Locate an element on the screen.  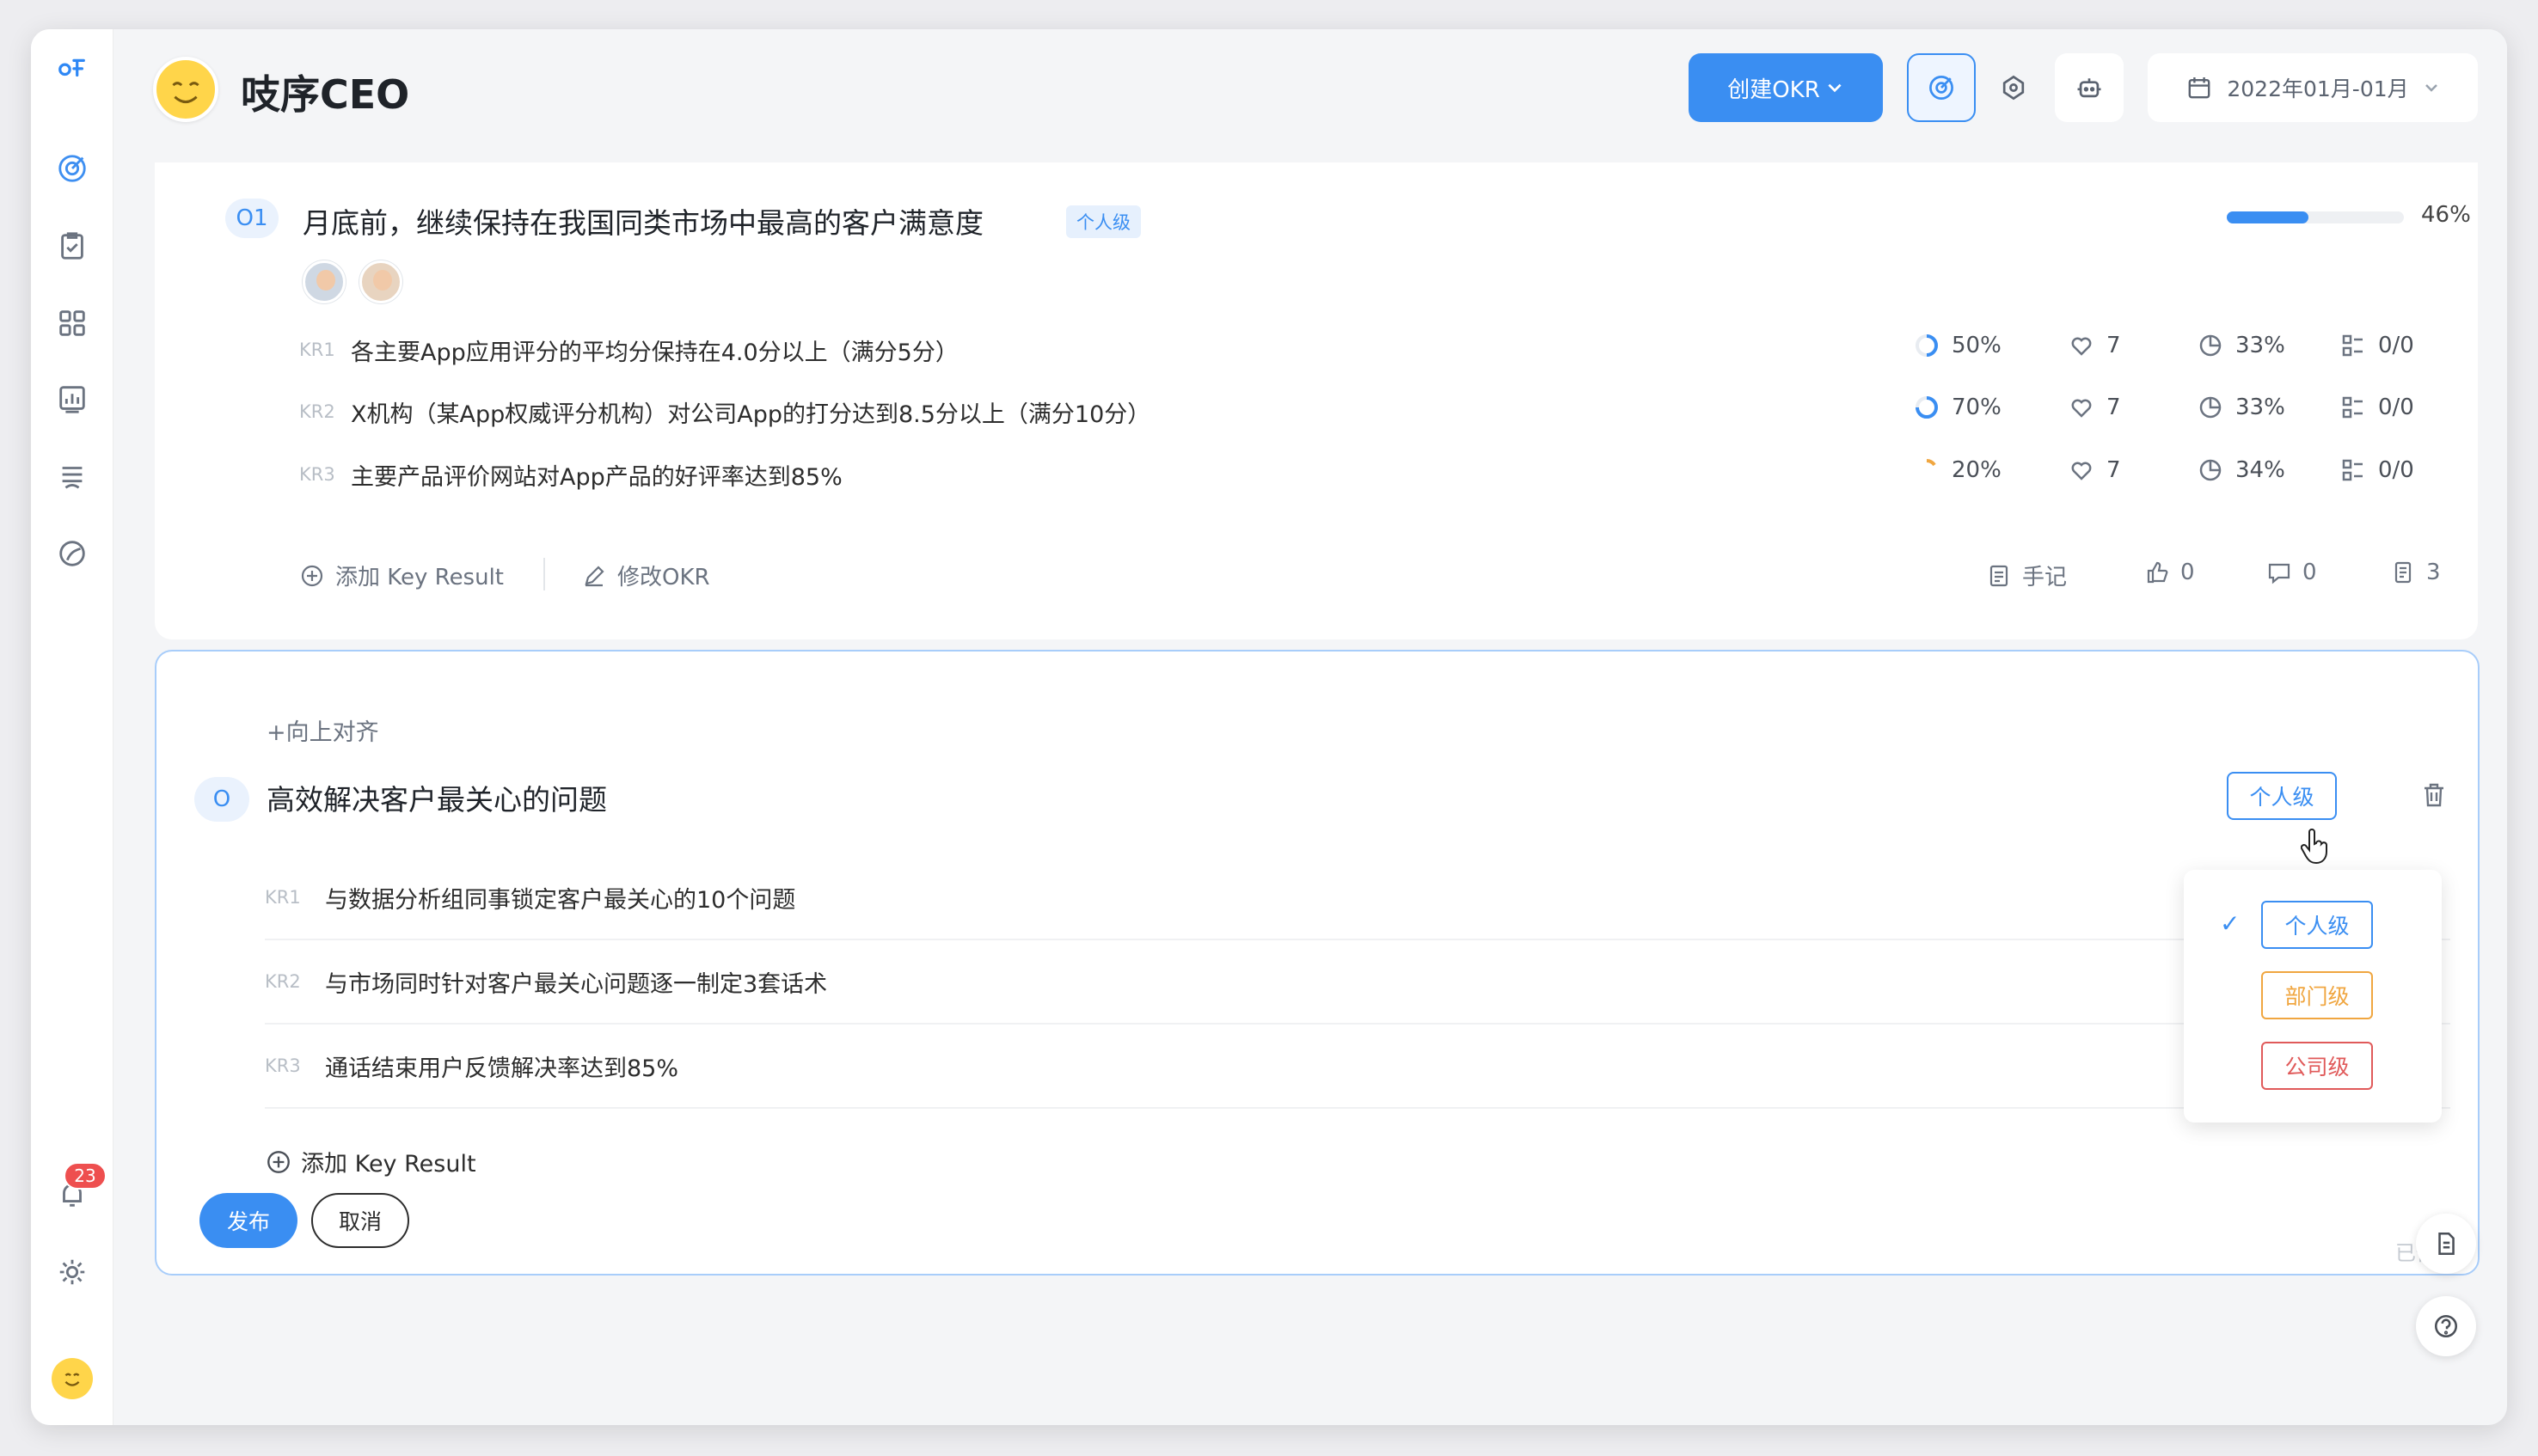
level-option-company: 公司级 is located at coordinates (2317, 1066).